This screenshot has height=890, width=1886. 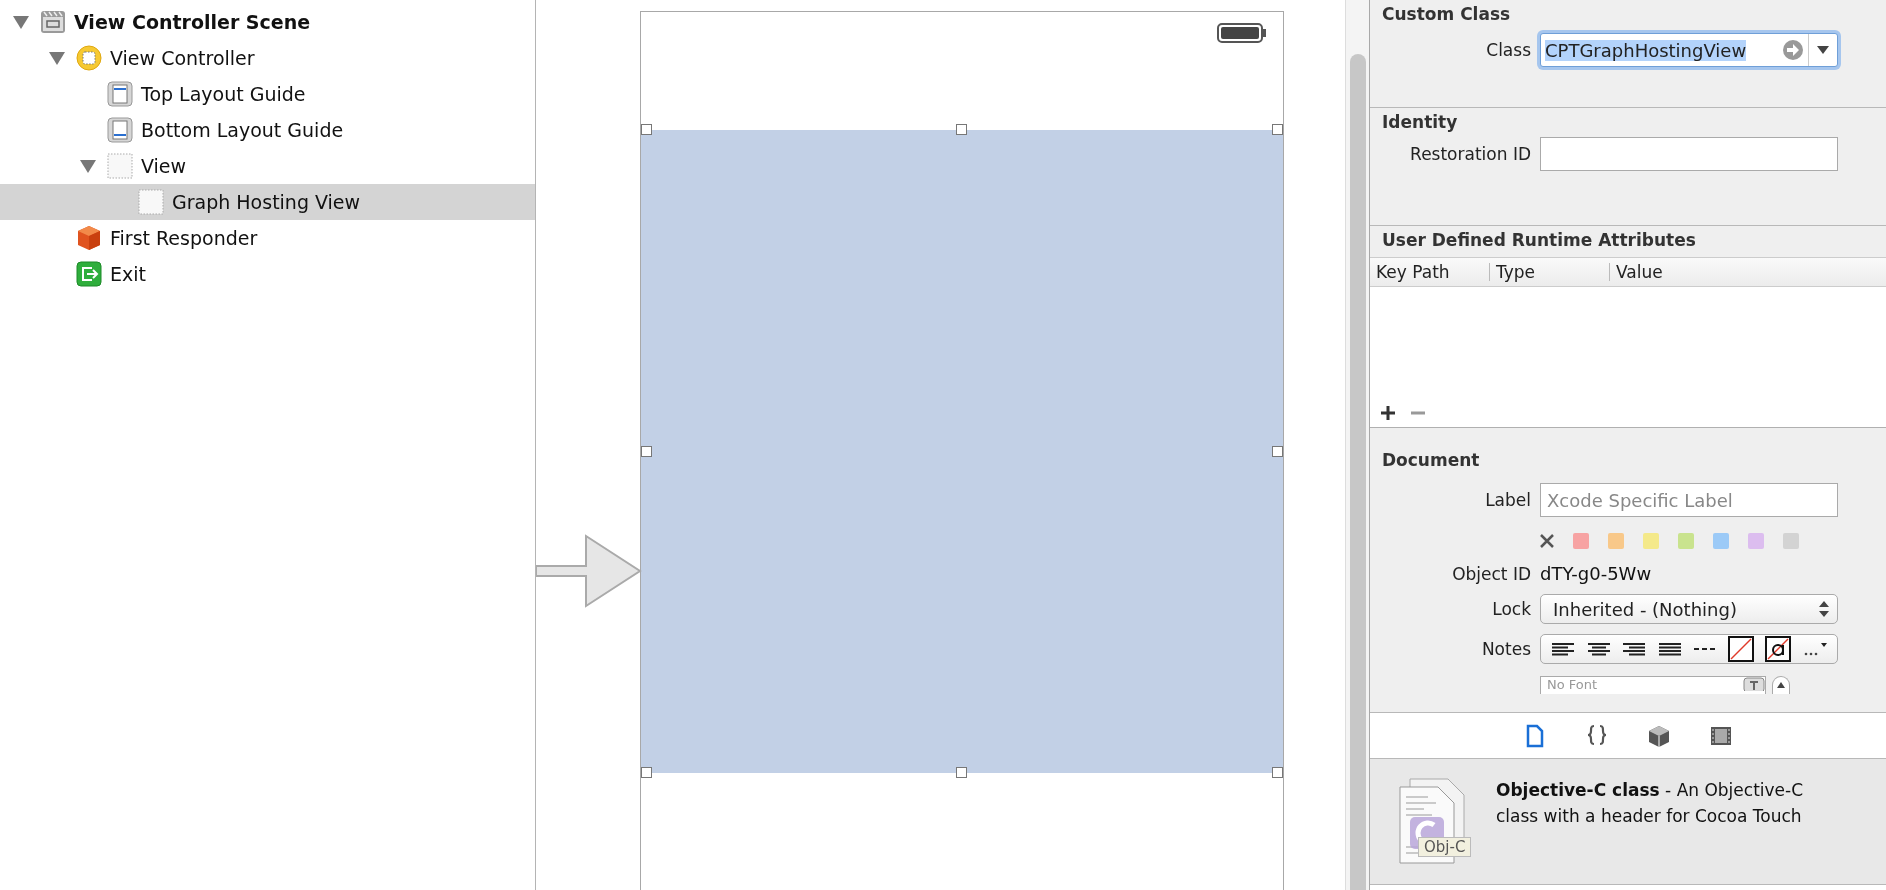 What do you see at coordinates (267, 22) in the screenshot?
I see `outline-item: View Controller Scene` at bounding box center [267, 22].